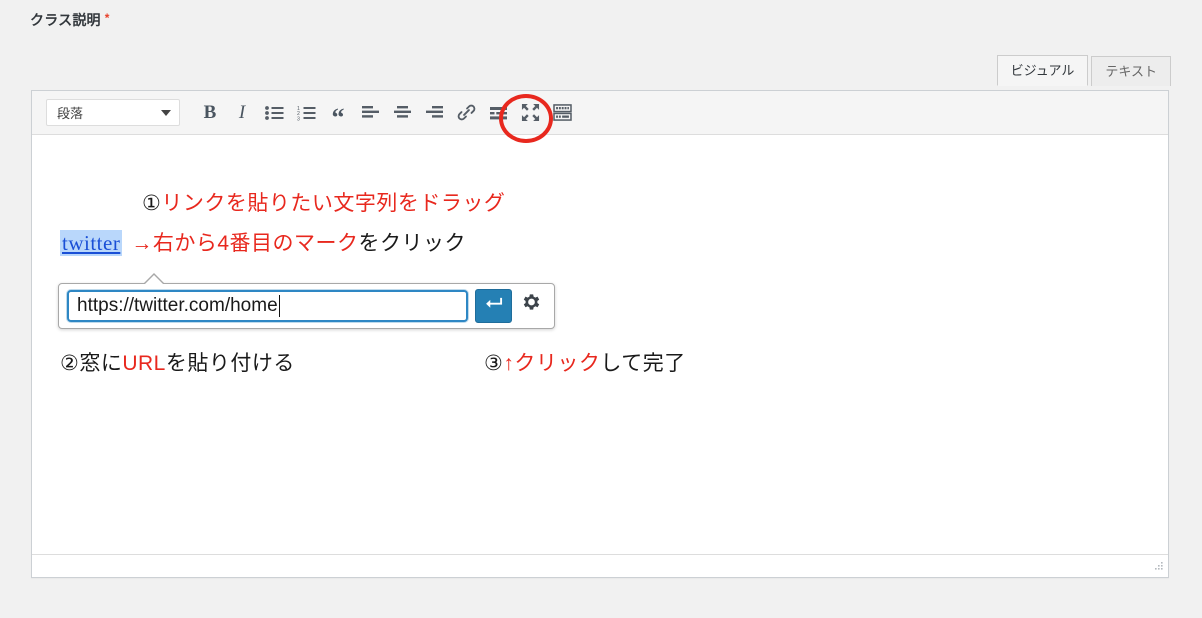 Image resolution: width=1202 pixels, height=618 pixels. What do you see at coordinates (1158, 568) in the screenshot?
I see `editor-resize-handle` at bounding box center [1158, 568].